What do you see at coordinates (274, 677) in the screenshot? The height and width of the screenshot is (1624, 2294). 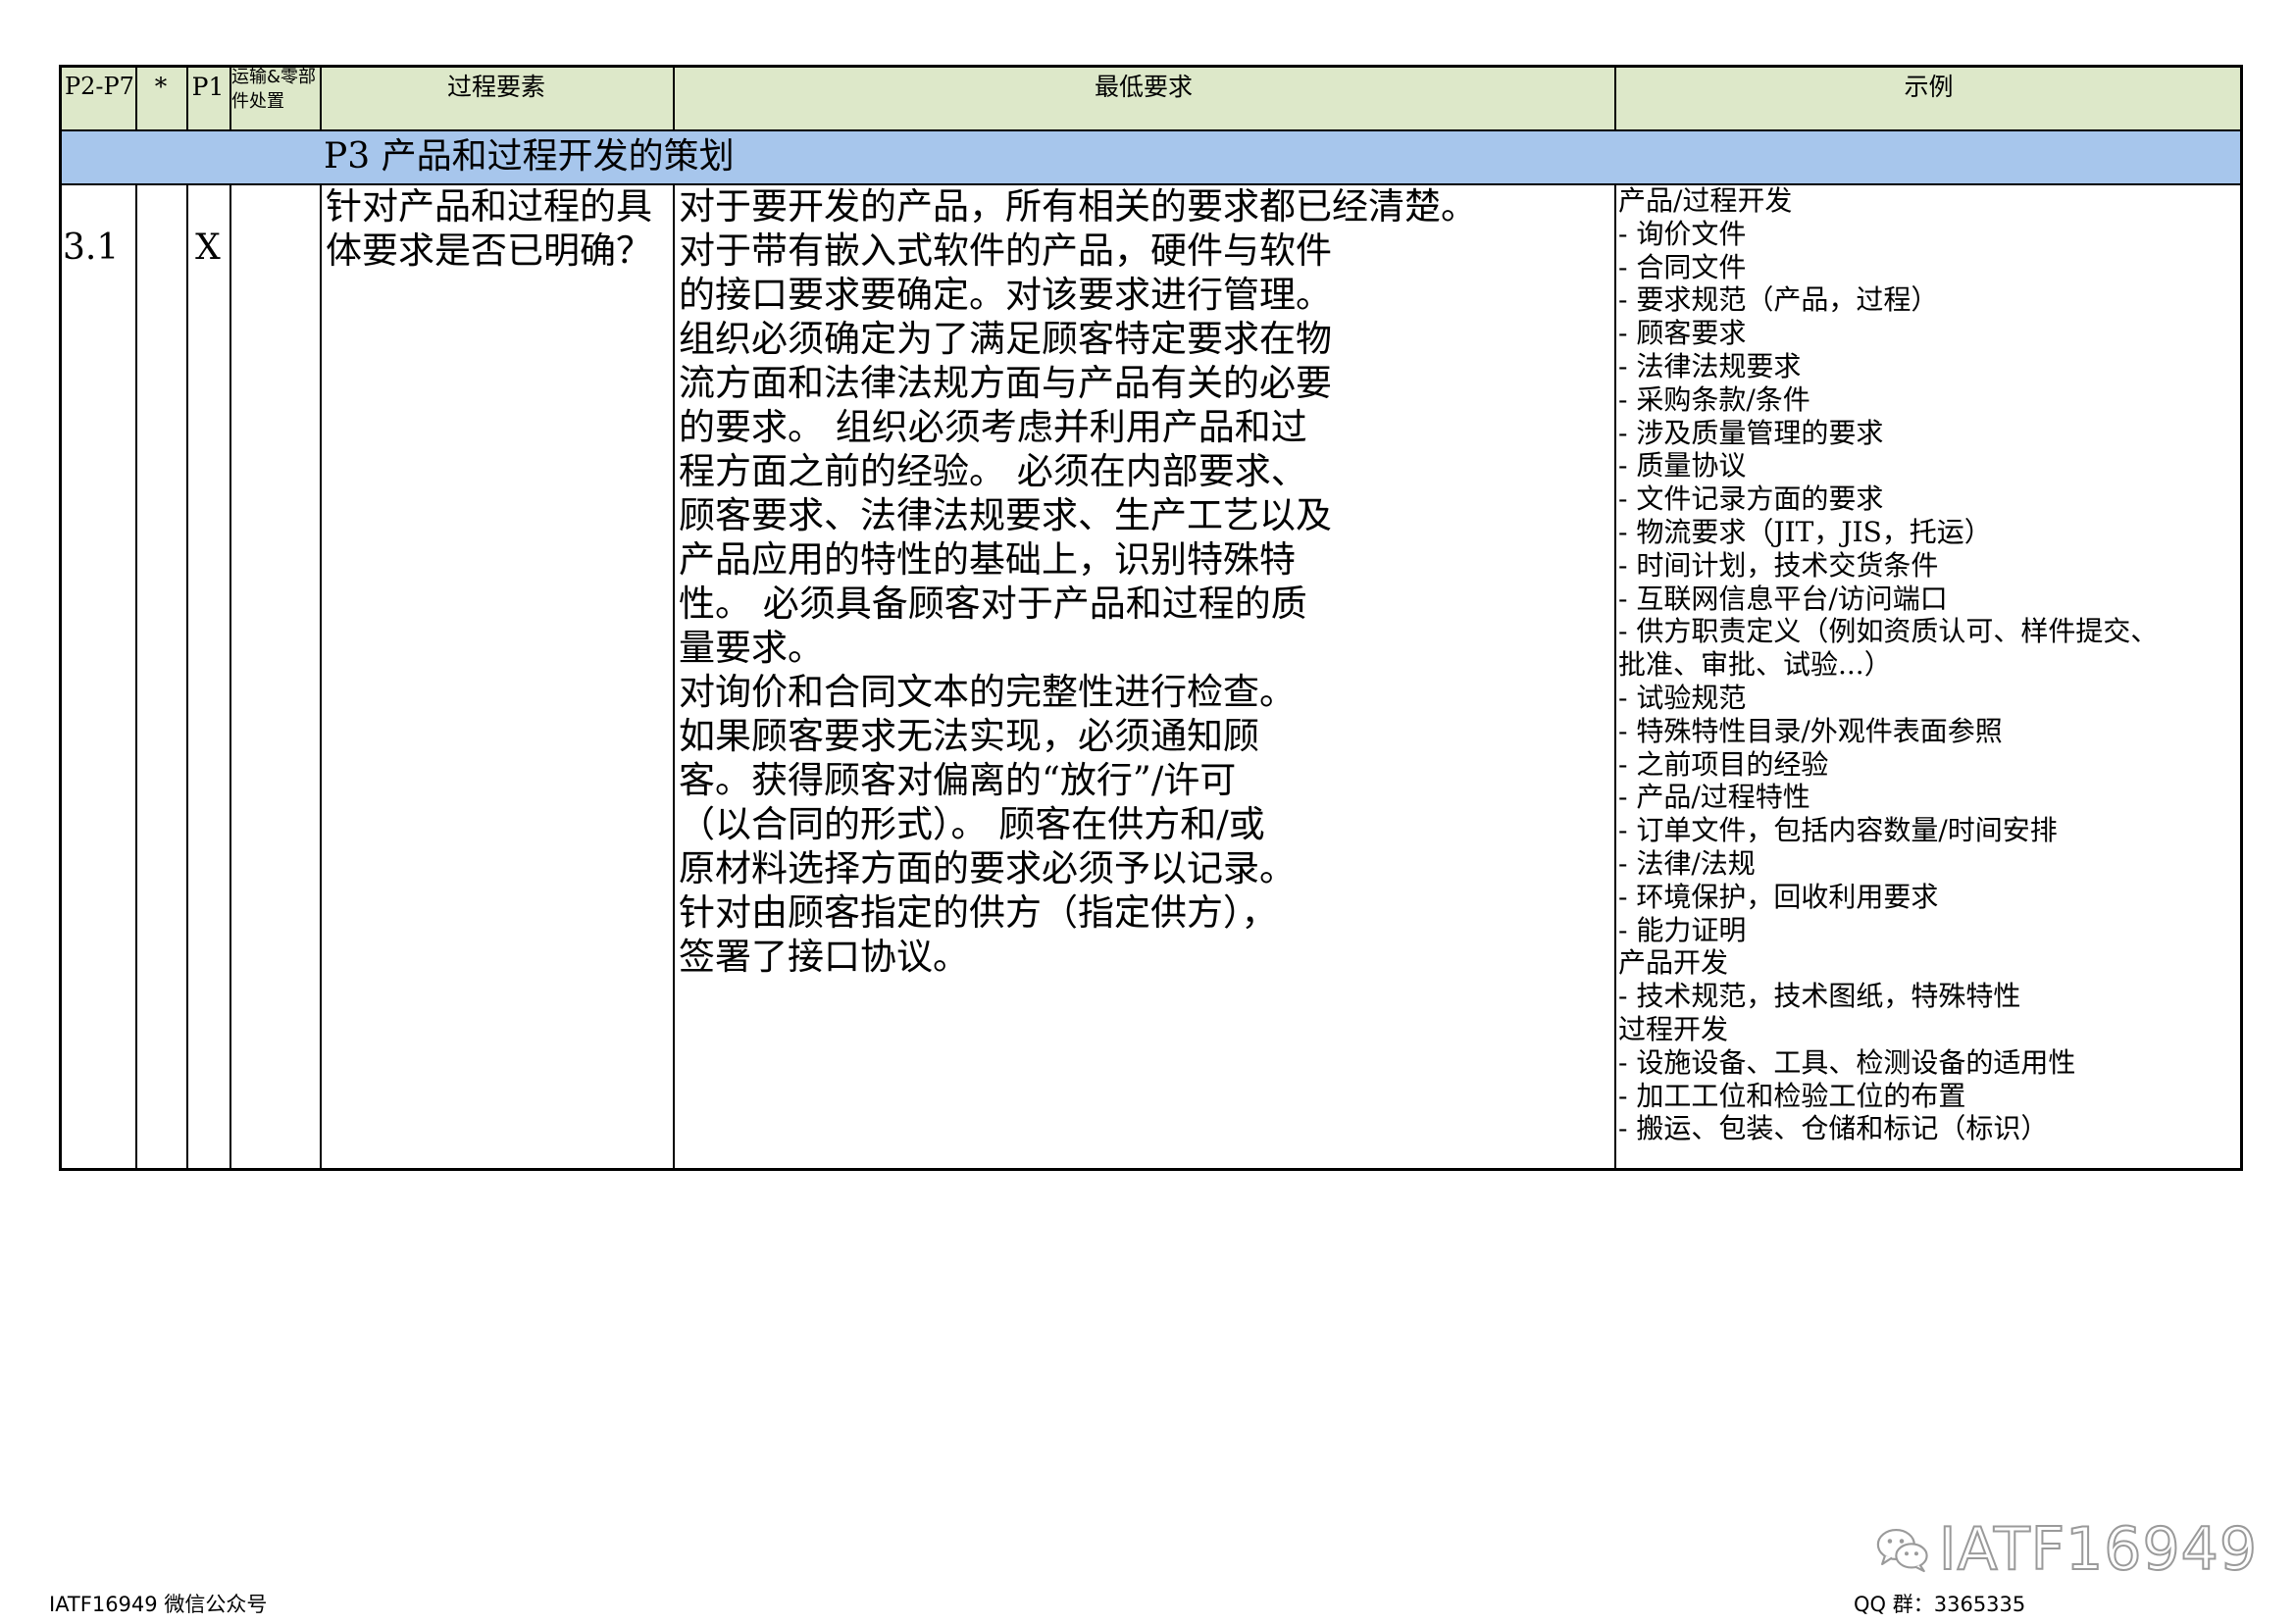 I see `row-transport` at bounding box center [274, 677].